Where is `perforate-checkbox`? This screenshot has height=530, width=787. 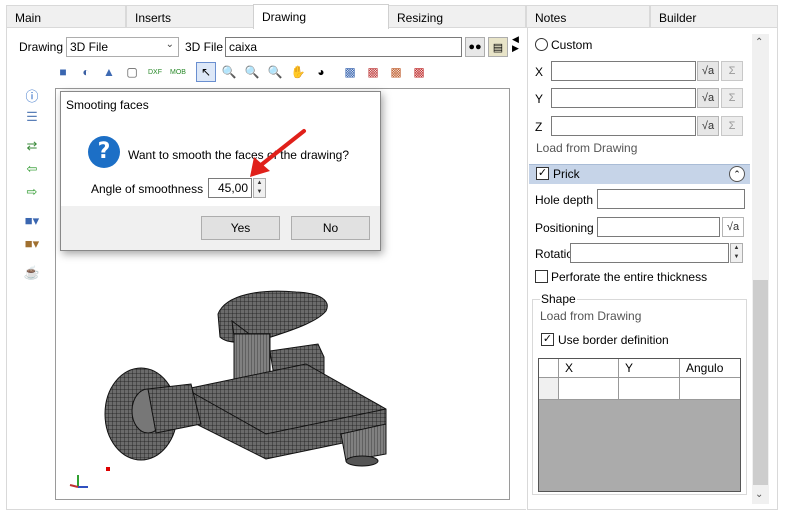
perforate-checkbox is located at coordinates (541, 276).